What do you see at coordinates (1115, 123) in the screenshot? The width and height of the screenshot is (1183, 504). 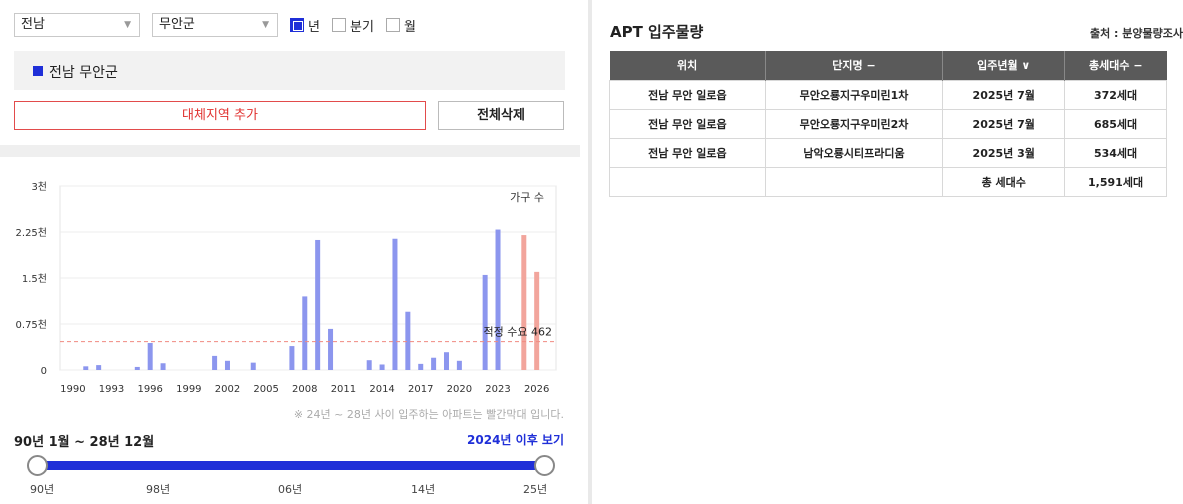 I see `cell-total-units: 685세대` at bounding box center [1115, 123].